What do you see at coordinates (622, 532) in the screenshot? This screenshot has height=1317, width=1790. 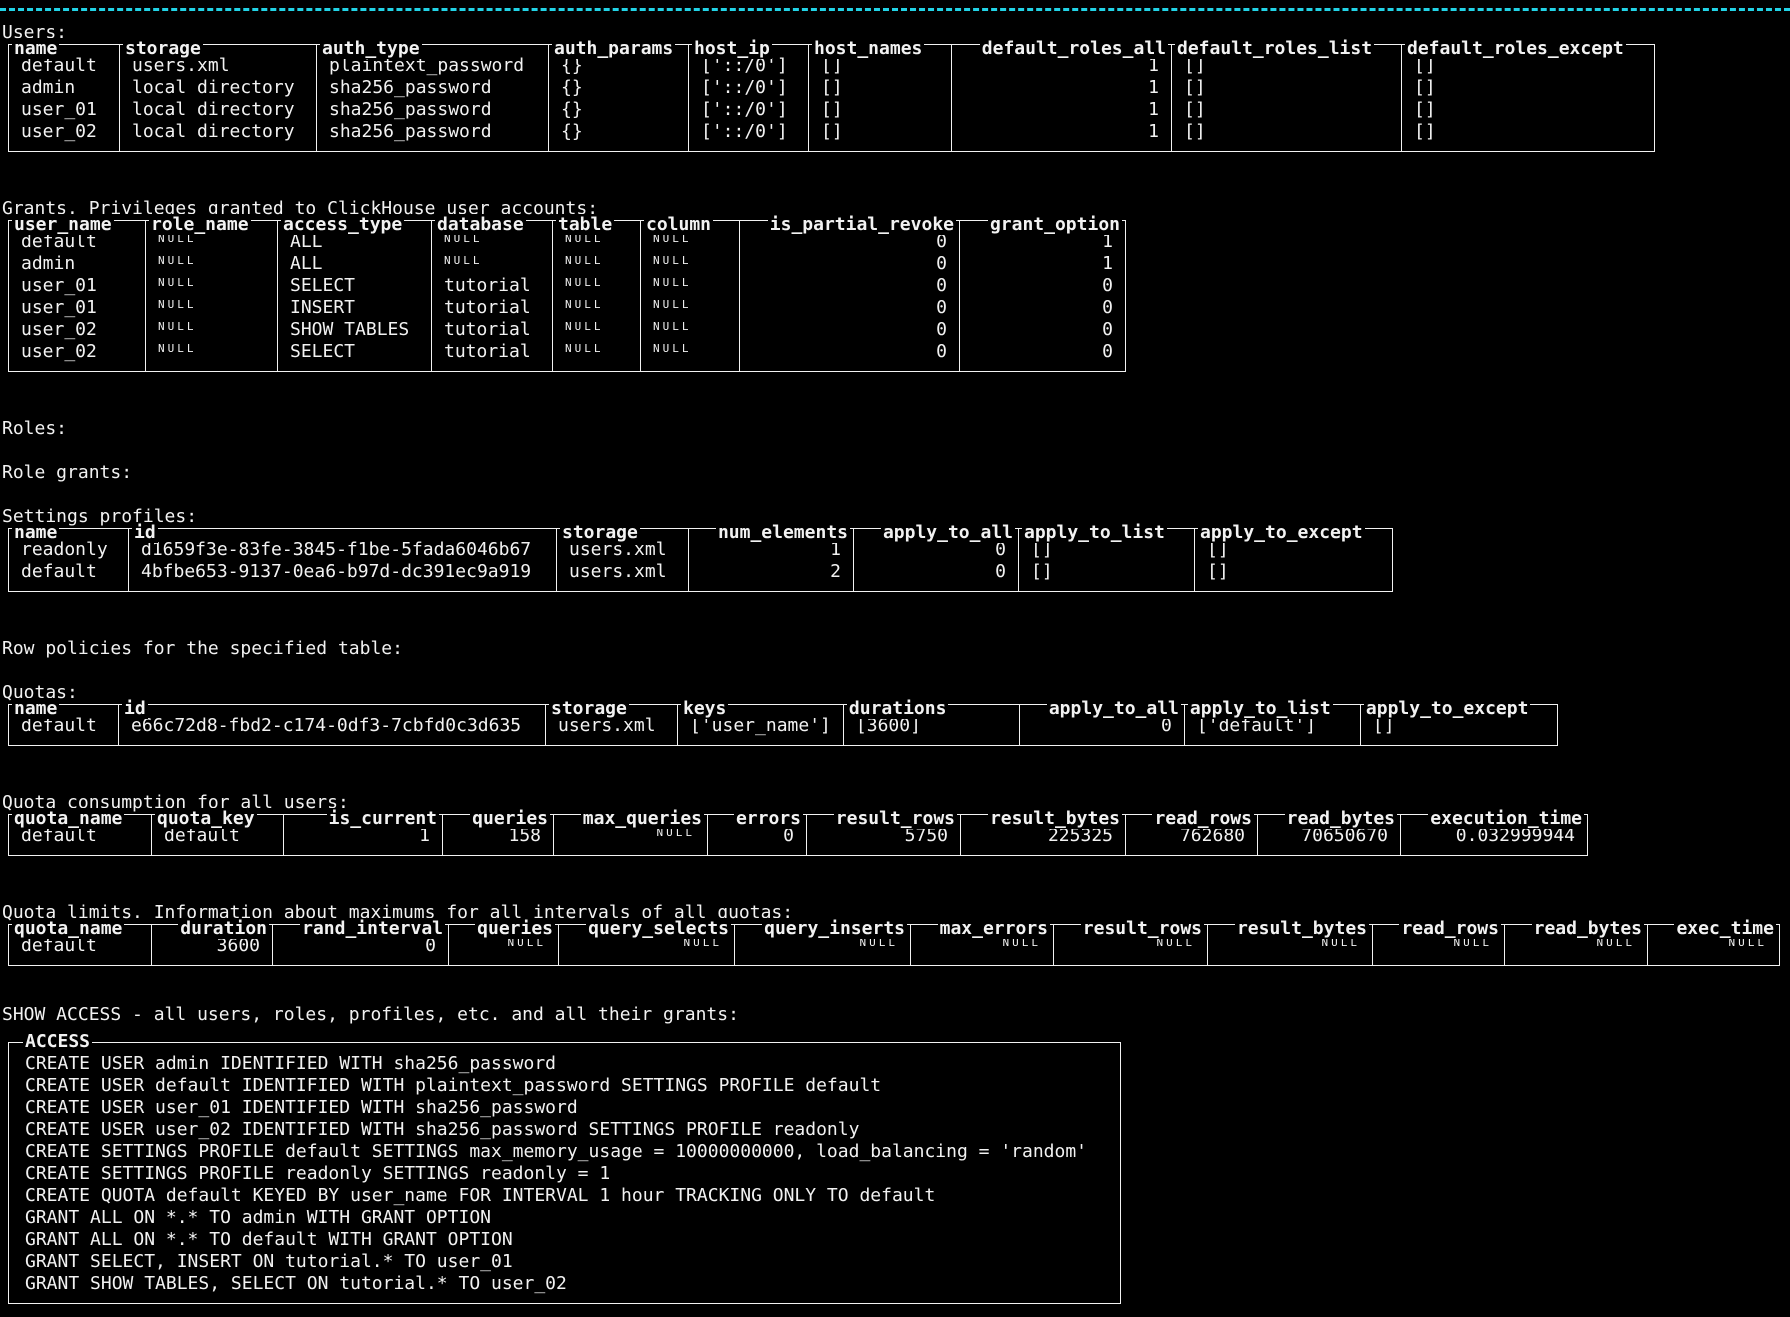 I see `settings-profiles-header-storage: storage` at bounding box center [622, 532].